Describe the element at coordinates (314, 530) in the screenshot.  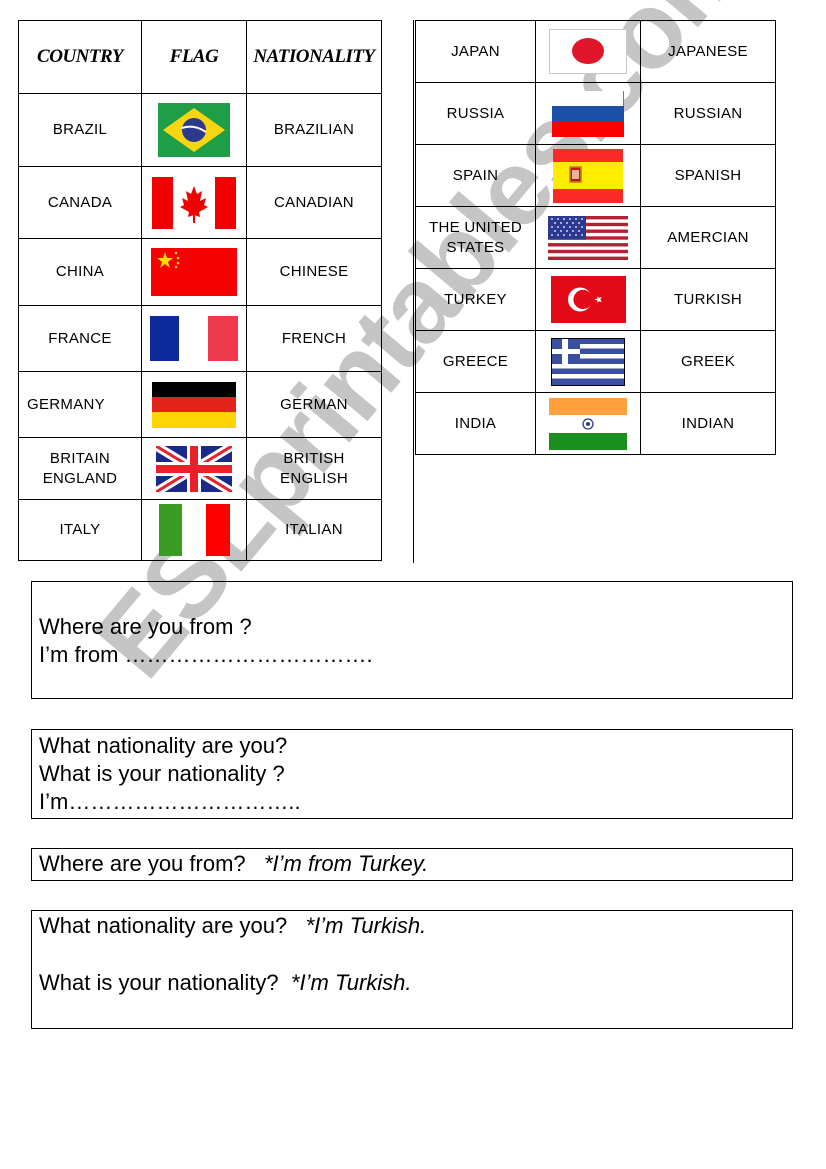
I see `nationality-cell: ITALIAN` at that location.